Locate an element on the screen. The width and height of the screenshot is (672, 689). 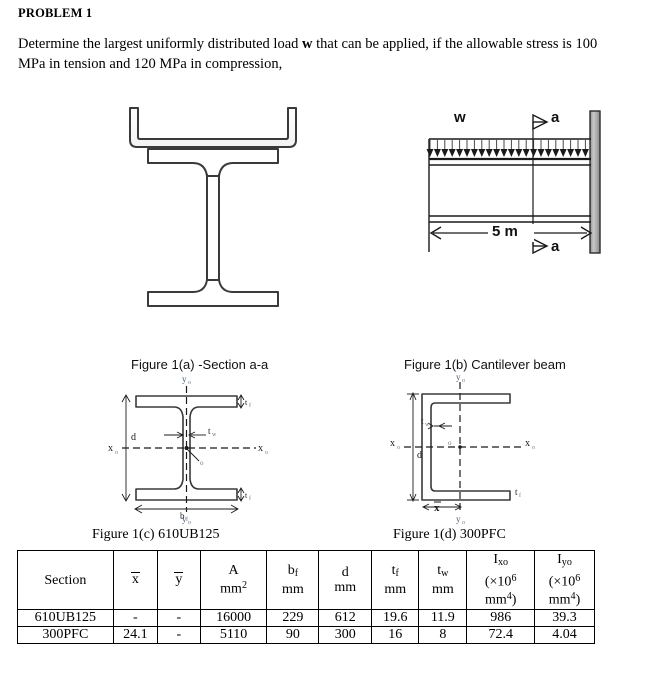
header-iyo-unit-close: ) is located at coordinates (578, 600).